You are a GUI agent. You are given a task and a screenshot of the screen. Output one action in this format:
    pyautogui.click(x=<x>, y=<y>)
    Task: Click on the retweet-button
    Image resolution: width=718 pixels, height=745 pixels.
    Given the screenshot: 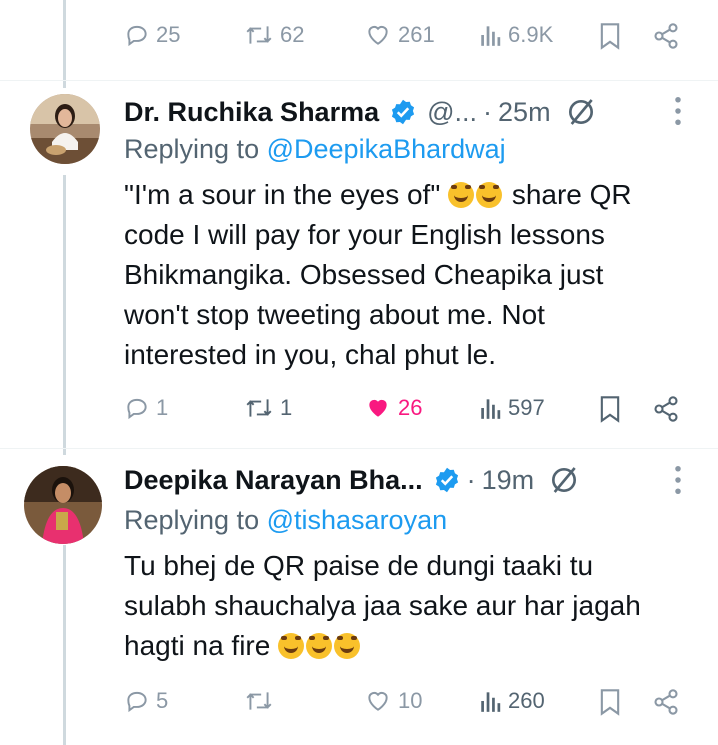 What is the action you would take?
    pyautogui.click(x=262, y=701)
    